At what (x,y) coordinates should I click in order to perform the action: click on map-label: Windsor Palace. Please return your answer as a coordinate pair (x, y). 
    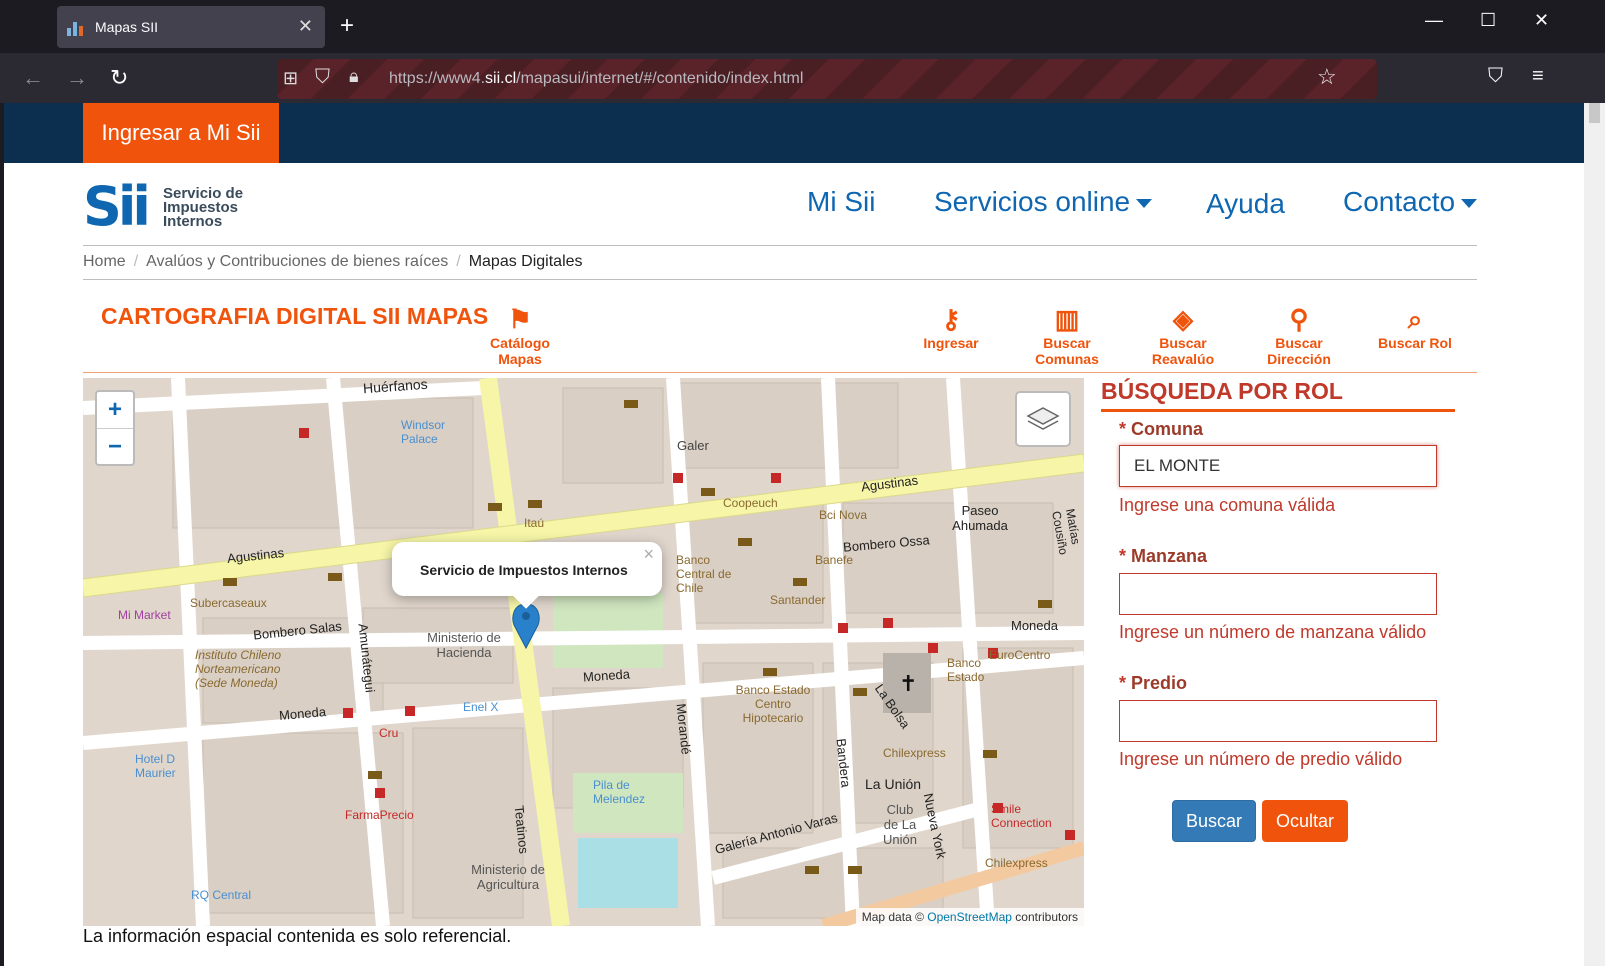
    Looking at the image, I should click on (423, 432).